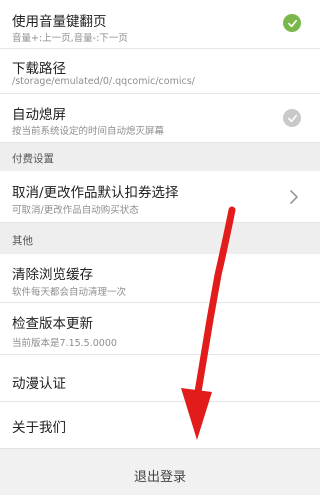  Describe the element at coordinates (52, 275) in the screenshot. I see `setting-title: 清除浏览缓存` at that location.